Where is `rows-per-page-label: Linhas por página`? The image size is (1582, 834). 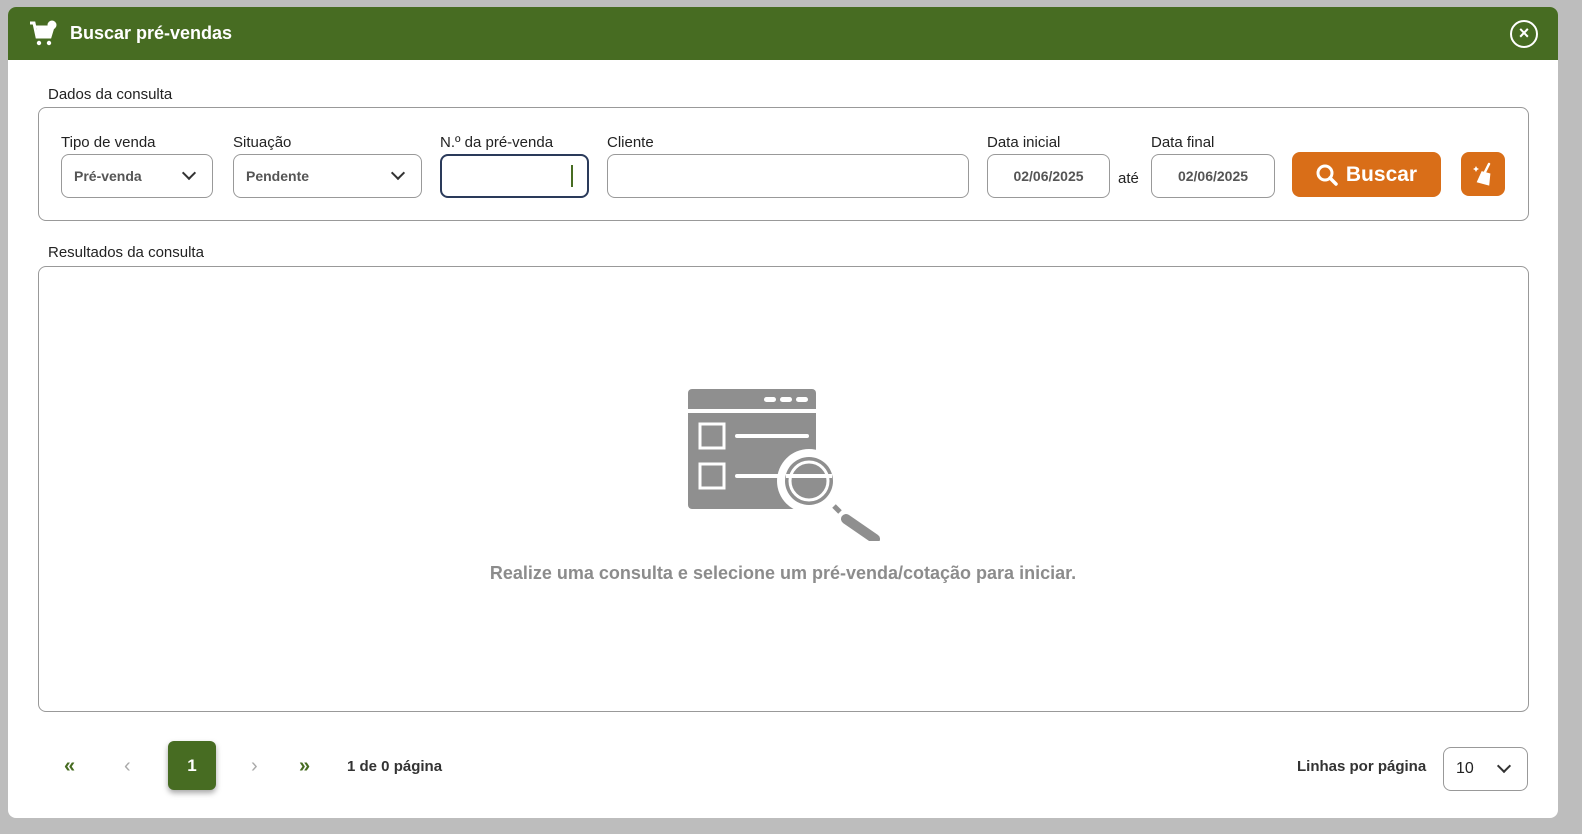 rows-per-page-label: Linhas por página is located at coordinates (1362, 766).